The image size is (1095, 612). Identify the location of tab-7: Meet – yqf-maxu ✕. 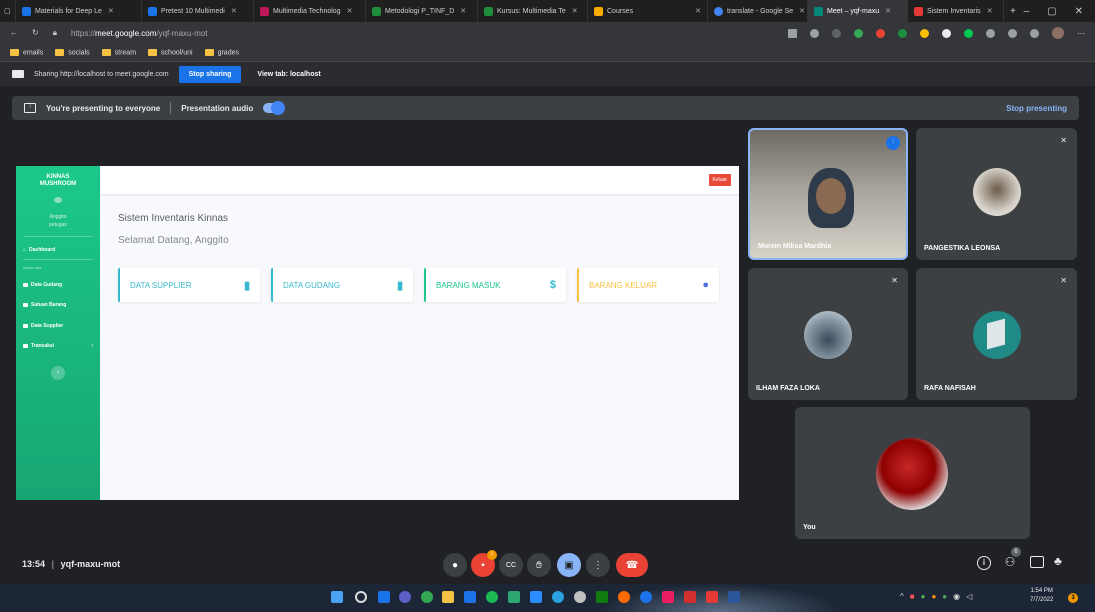
(858, 11).